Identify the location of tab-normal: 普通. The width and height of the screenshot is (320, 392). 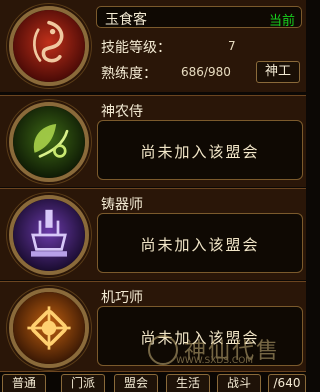
(24, 383).